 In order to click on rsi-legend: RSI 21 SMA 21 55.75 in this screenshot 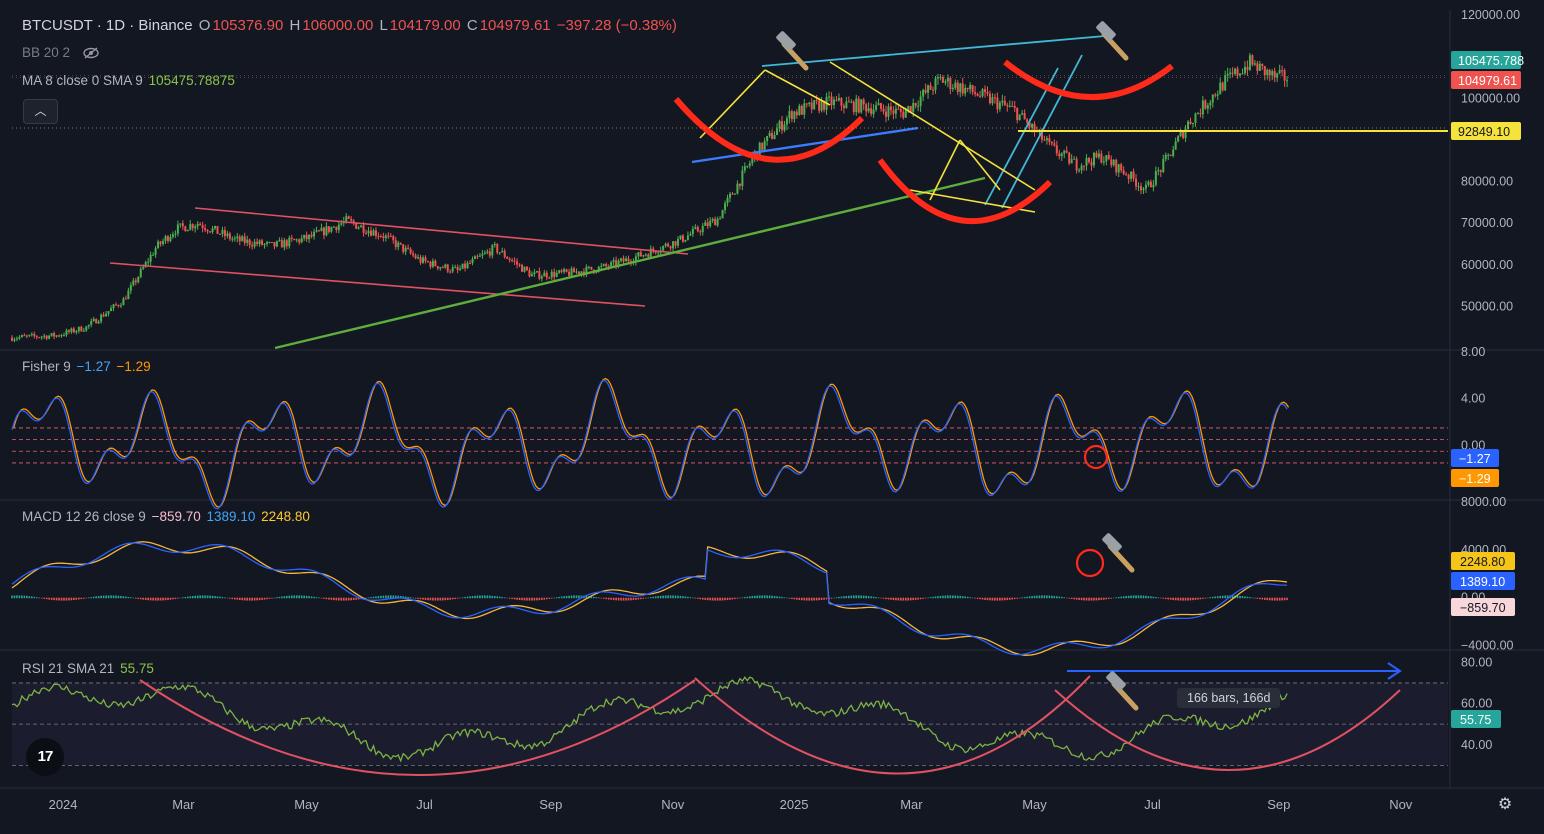, I will do `click(89, 668)`.